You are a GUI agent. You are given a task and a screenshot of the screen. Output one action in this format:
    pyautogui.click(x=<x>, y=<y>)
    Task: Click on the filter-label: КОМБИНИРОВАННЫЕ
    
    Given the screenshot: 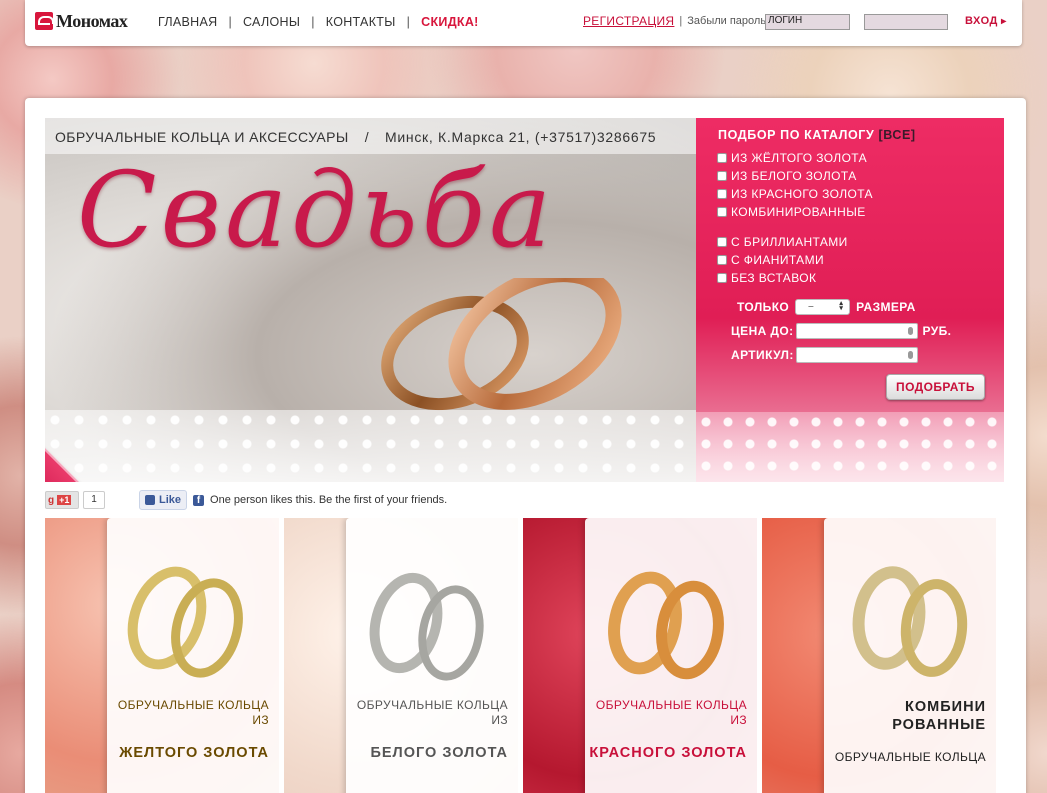 What is the action you would take?
    pyautogui.click(x=798, y=212)
    